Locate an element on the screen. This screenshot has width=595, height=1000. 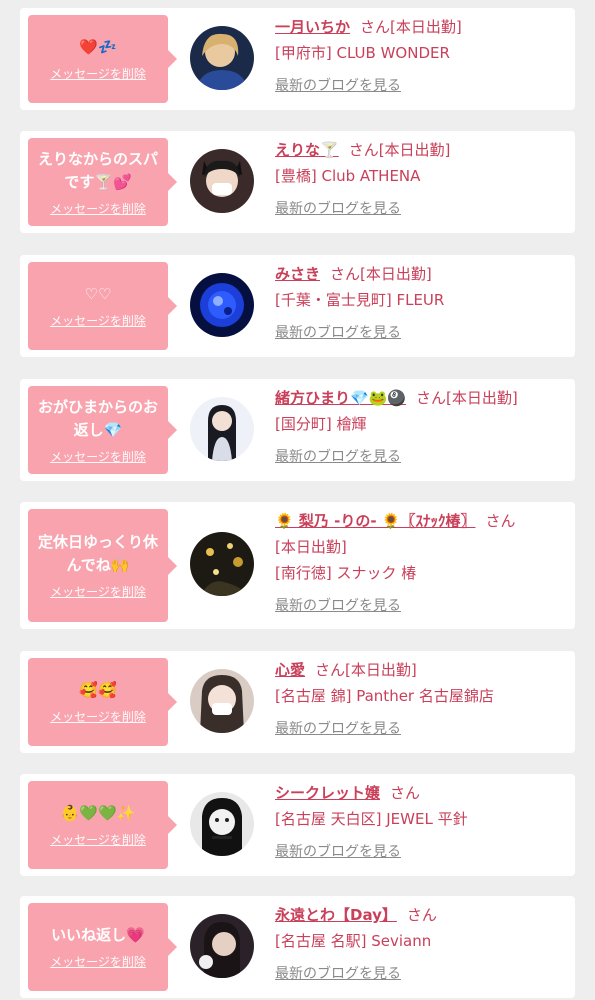
cast-name-link: シークレット嬢 is located at coordinates (327, 793).